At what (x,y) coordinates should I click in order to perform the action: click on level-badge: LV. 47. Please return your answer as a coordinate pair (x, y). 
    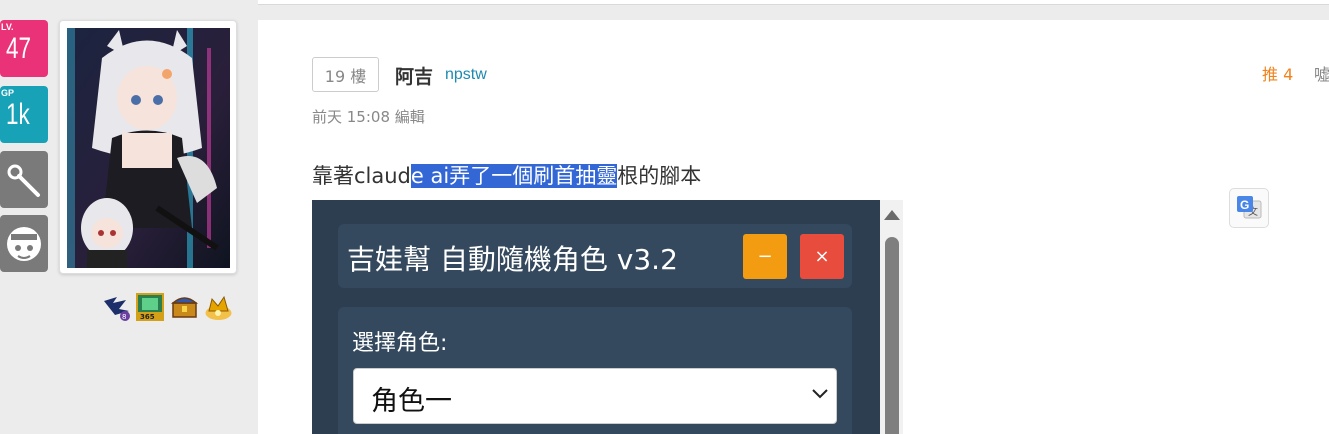
    Looking at the image, I should click on (24, 48).